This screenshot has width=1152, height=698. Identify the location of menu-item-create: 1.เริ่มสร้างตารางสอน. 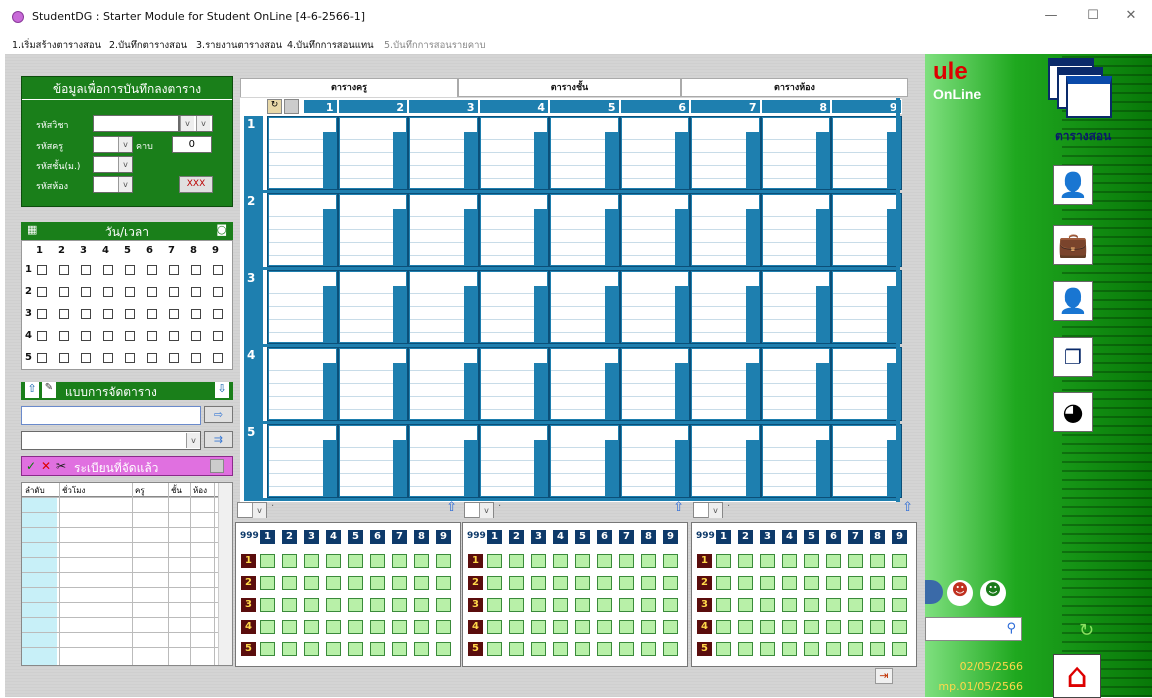
(56, 45).